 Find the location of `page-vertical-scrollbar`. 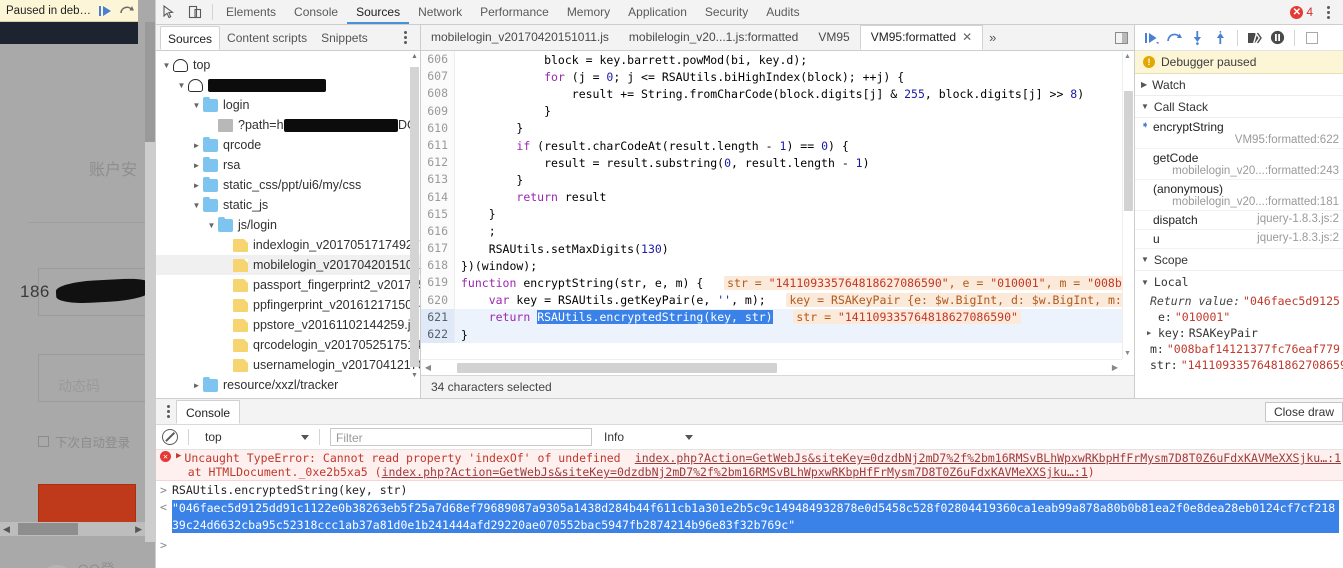

page-vertical-scrollbar is located at coordinates (150, 282).